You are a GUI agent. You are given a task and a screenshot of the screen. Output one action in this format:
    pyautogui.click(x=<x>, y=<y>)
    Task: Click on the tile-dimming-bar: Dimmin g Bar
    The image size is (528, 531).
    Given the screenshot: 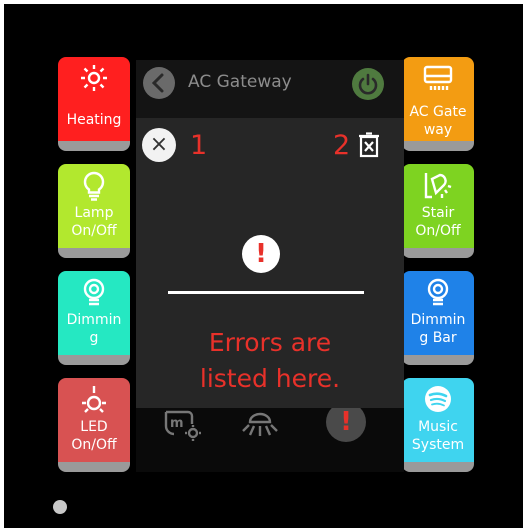 What is the action you would take?
    pyautogui.click(x=438, y=318)
    